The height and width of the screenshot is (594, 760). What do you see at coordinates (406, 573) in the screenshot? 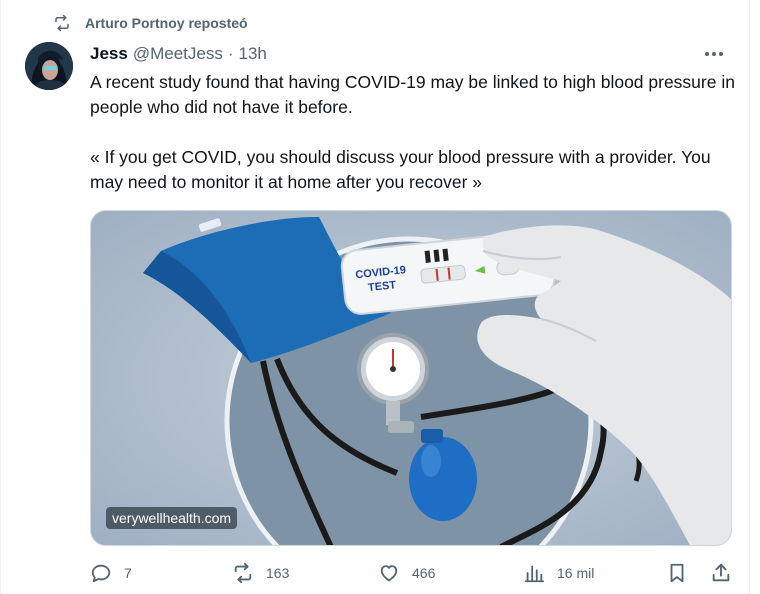
I see `like-button: 466` at bounding box center [406, 573].